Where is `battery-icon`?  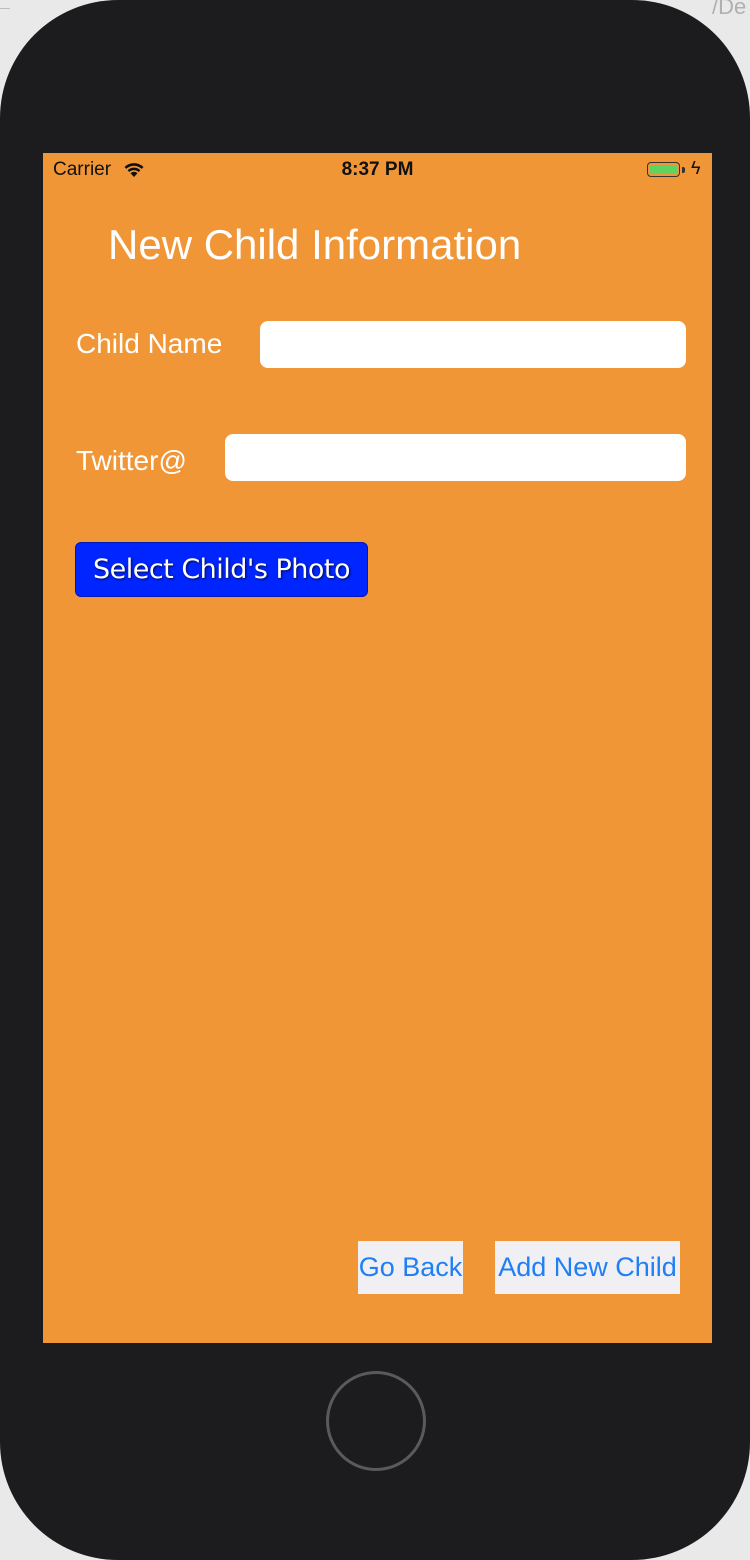
battery-icon is located at coordinates (663, 169).